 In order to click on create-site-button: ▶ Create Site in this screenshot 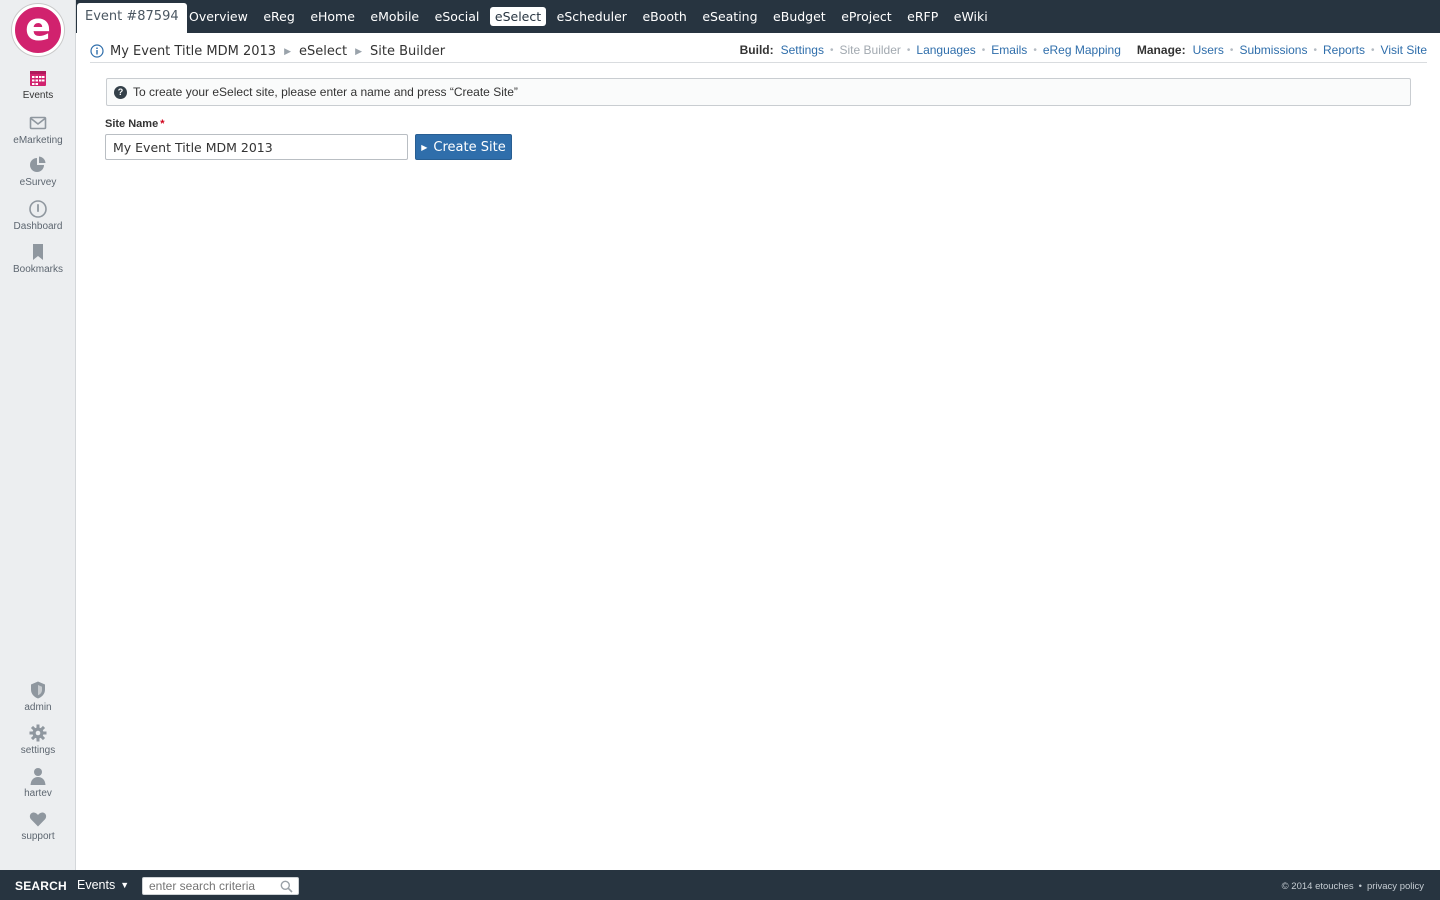, I will do `click(463, 147)`.